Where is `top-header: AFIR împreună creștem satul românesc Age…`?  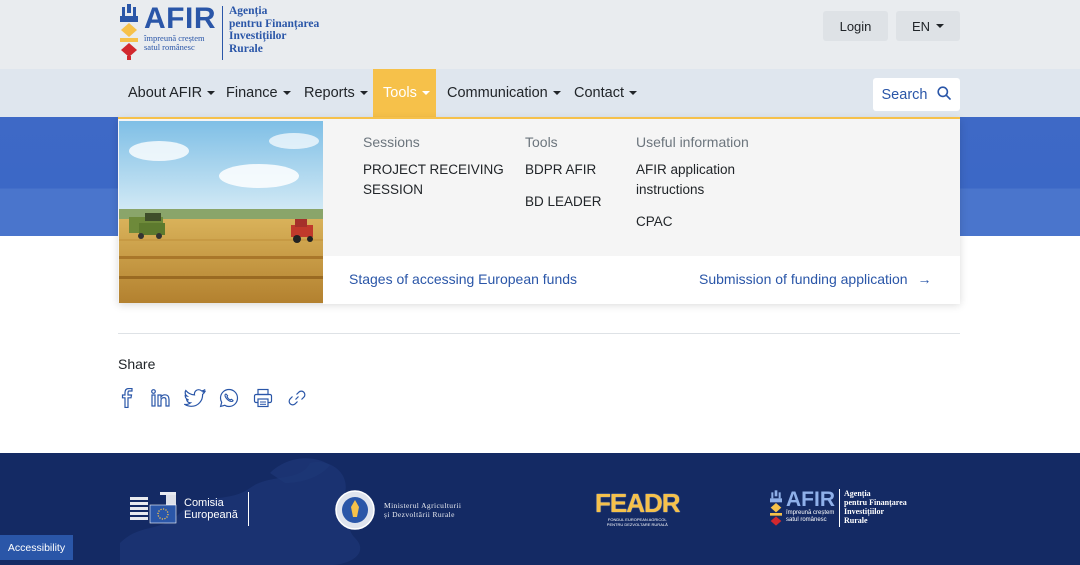
top-header: AFIR împreună creștem satul românesc Age… is located at coordinates (540, 34).